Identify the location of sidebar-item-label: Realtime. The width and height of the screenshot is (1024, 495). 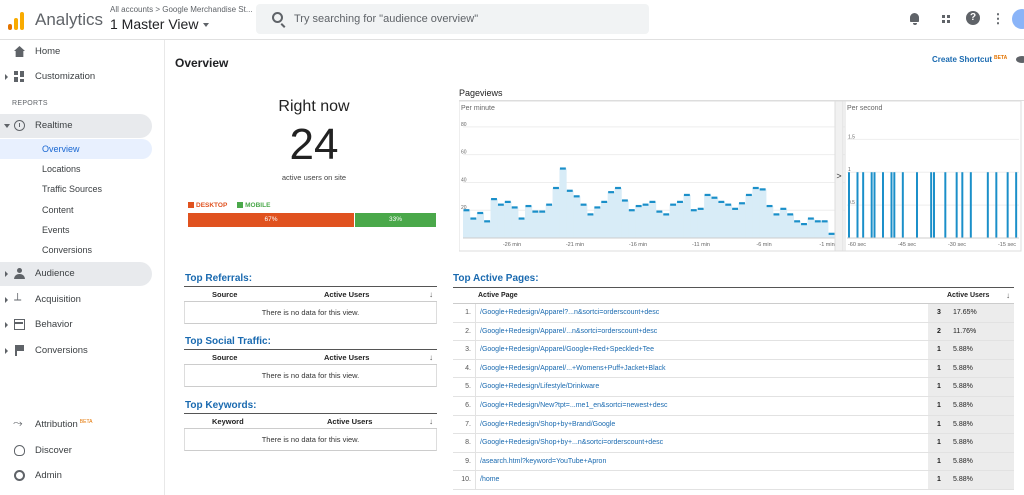
(54, 125).